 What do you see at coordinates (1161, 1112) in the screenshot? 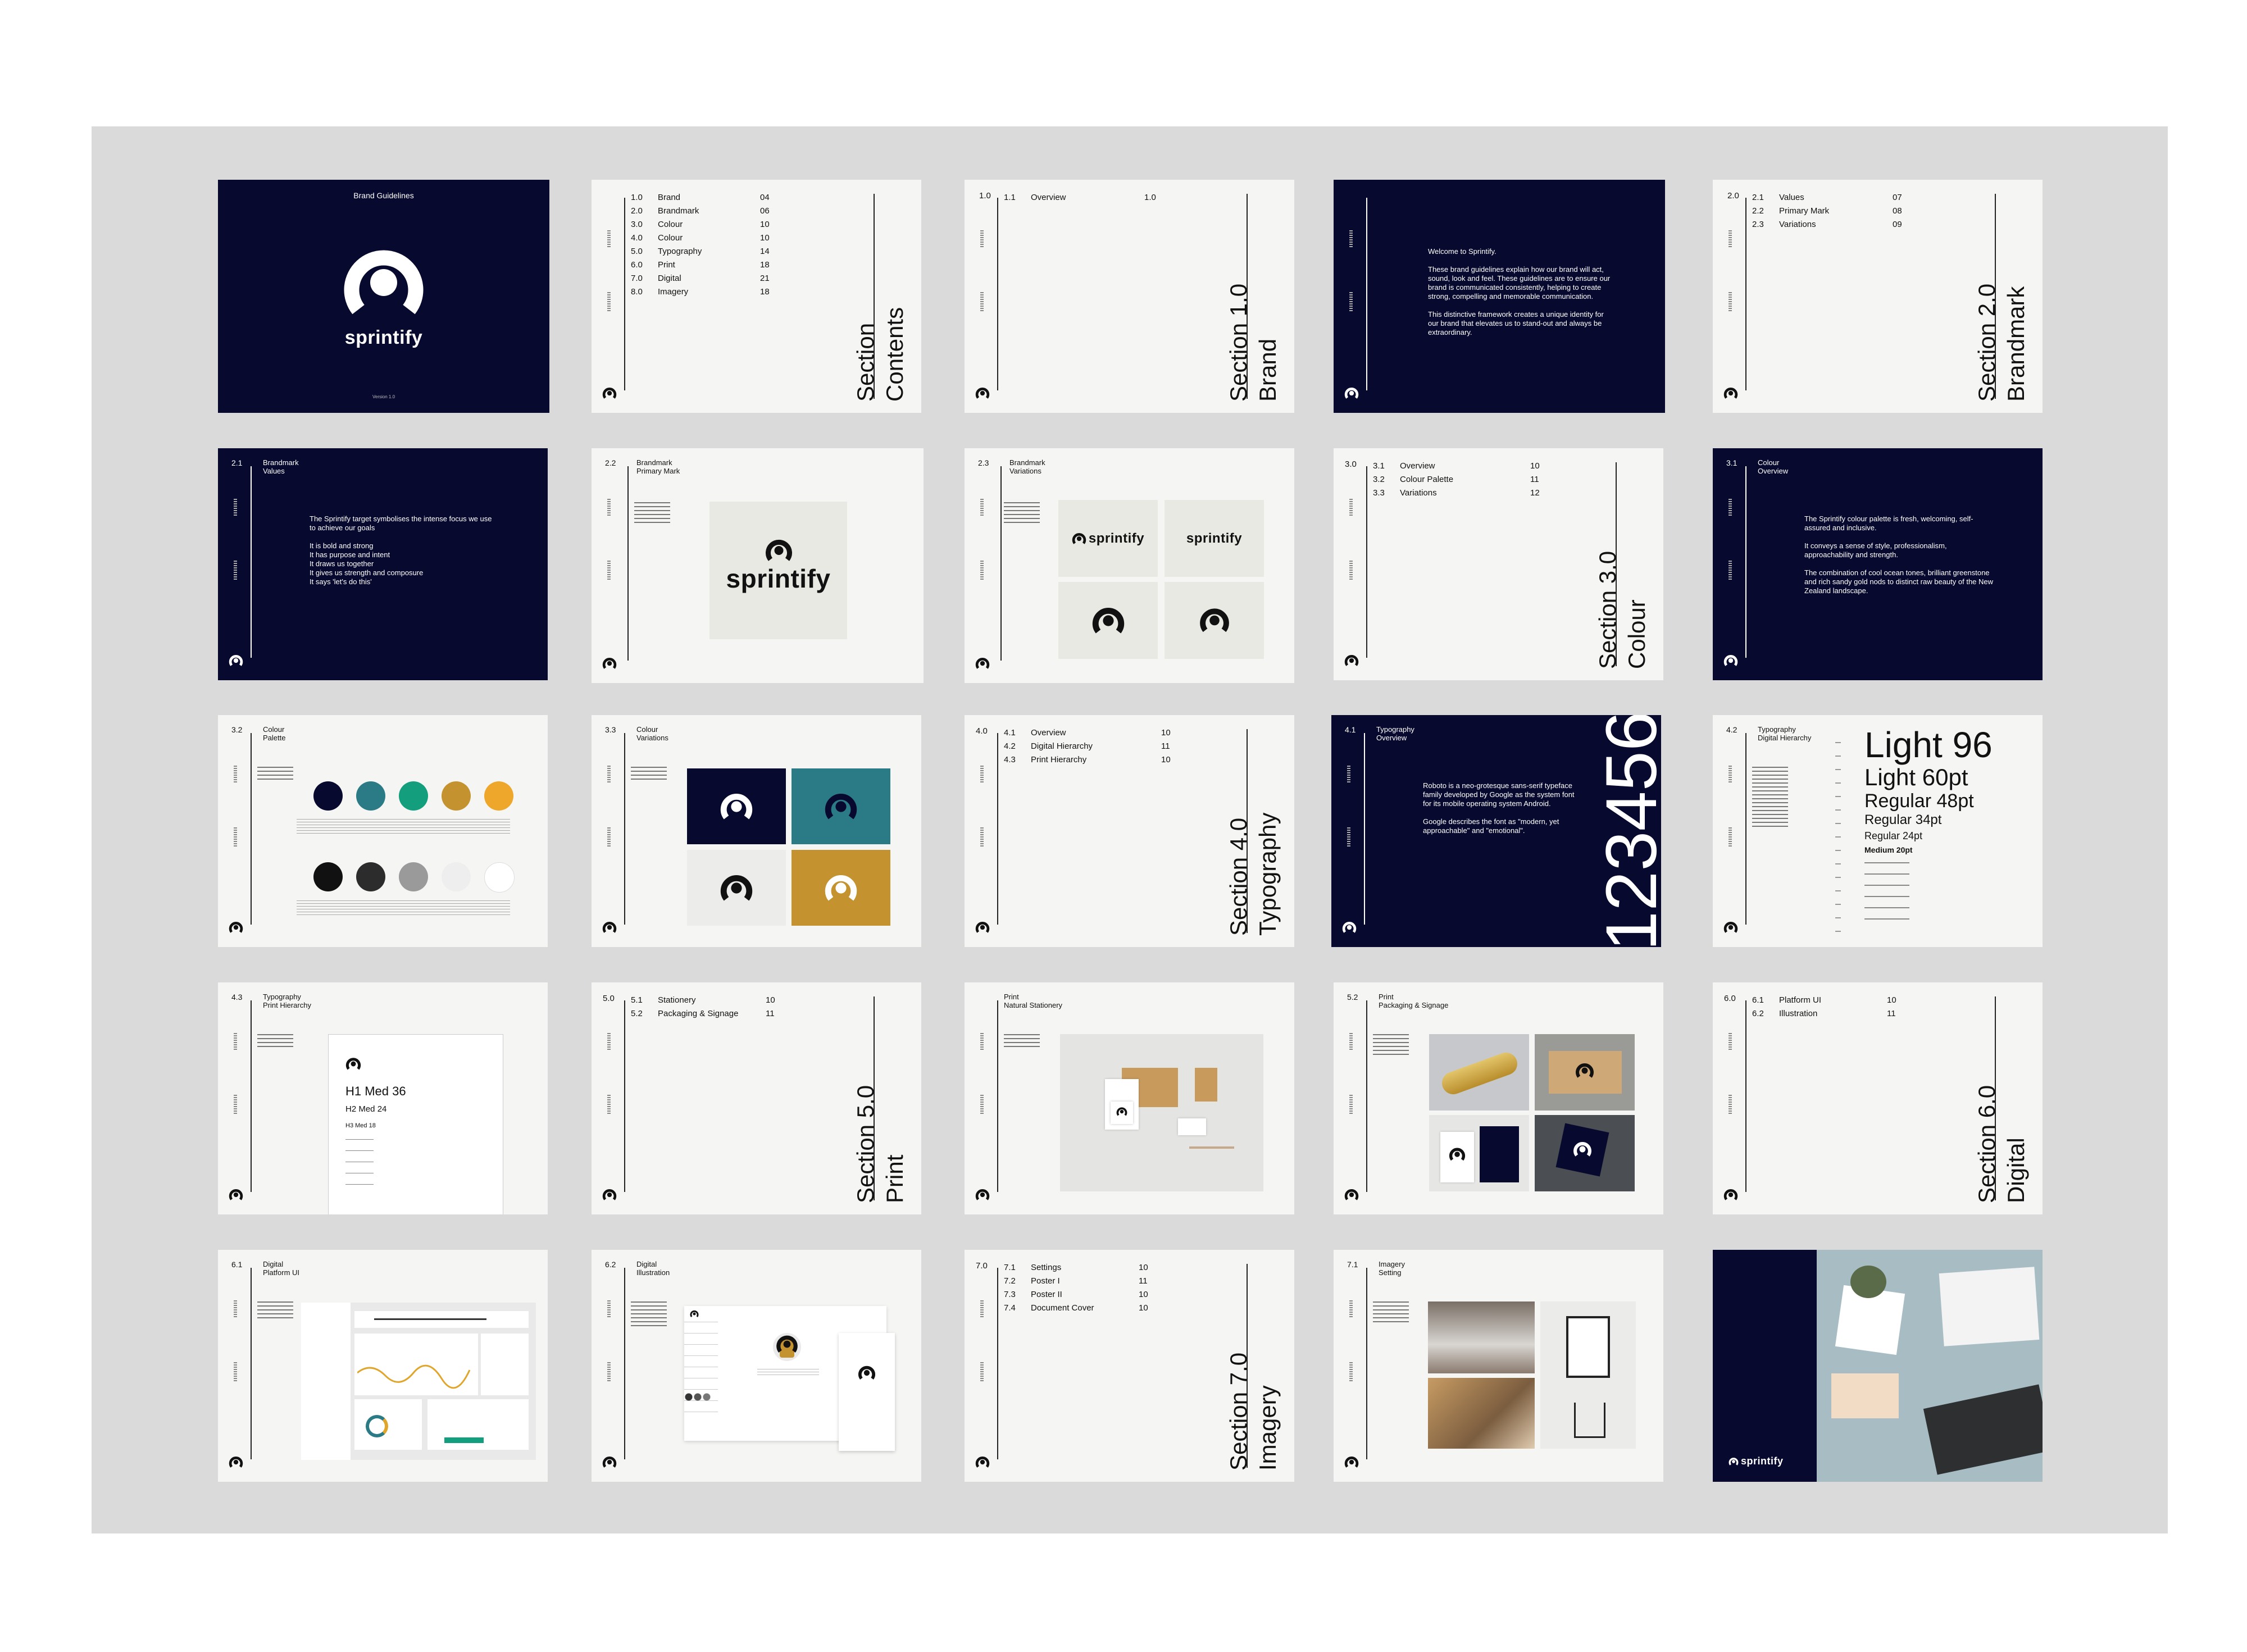
I see `stationery-mockup` at bounding box center [1161, 1112].